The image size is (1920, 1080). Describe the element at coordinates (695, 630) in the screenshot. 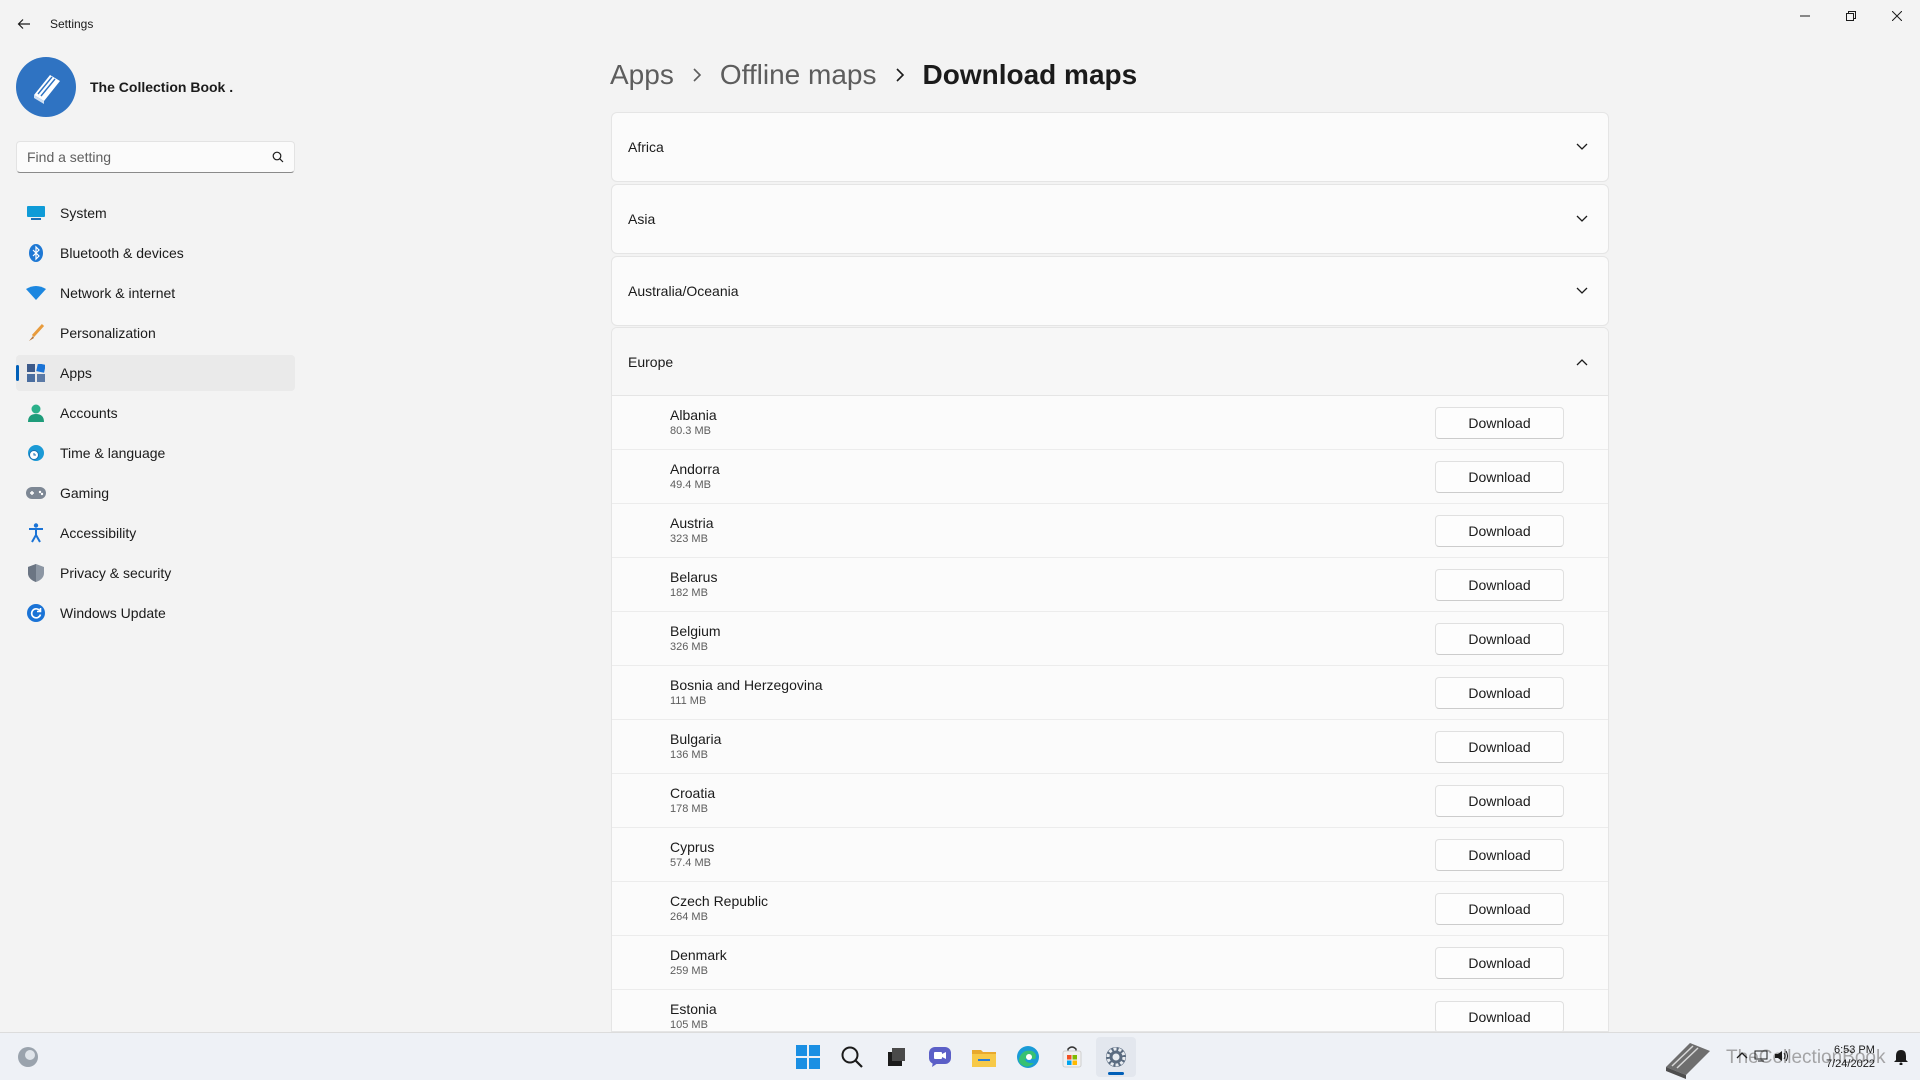

I see `country-name: Belgium` at that location.